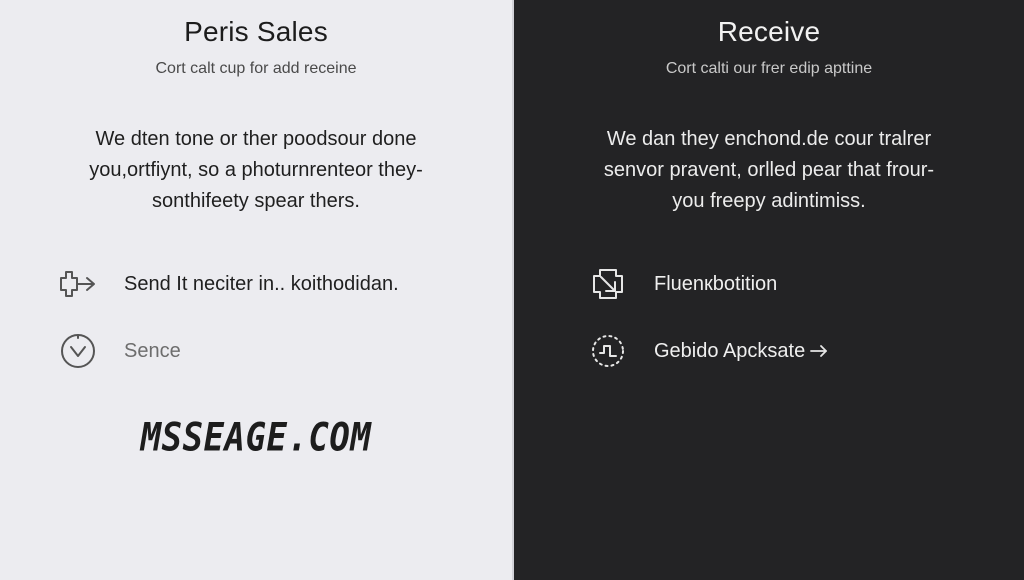  I want to click on receive-panel-title: Receive, so click(769, 31).